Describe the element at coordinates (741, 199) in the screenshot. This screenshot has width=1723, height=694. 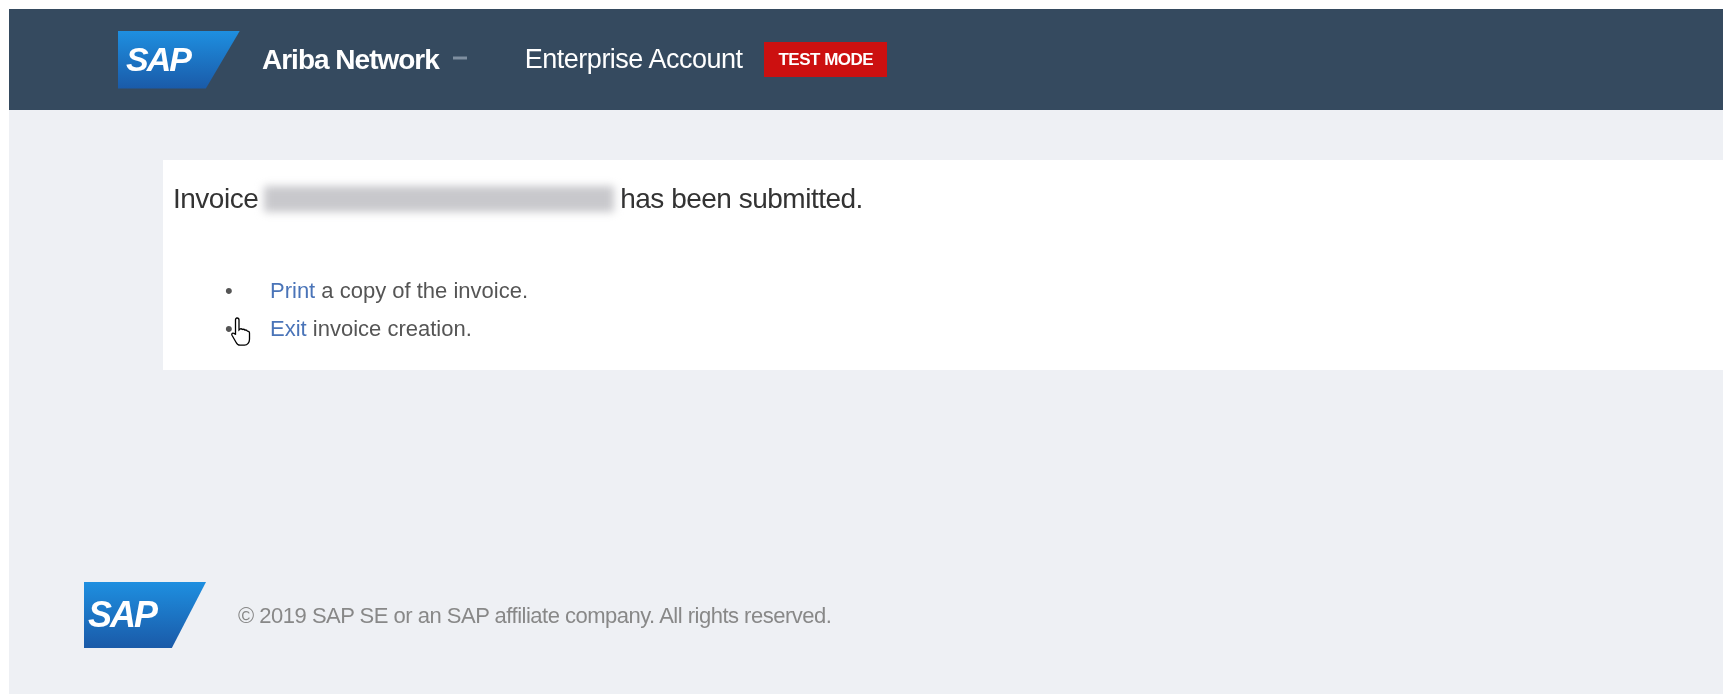
I see `message-text: has been submitted.` at that location.